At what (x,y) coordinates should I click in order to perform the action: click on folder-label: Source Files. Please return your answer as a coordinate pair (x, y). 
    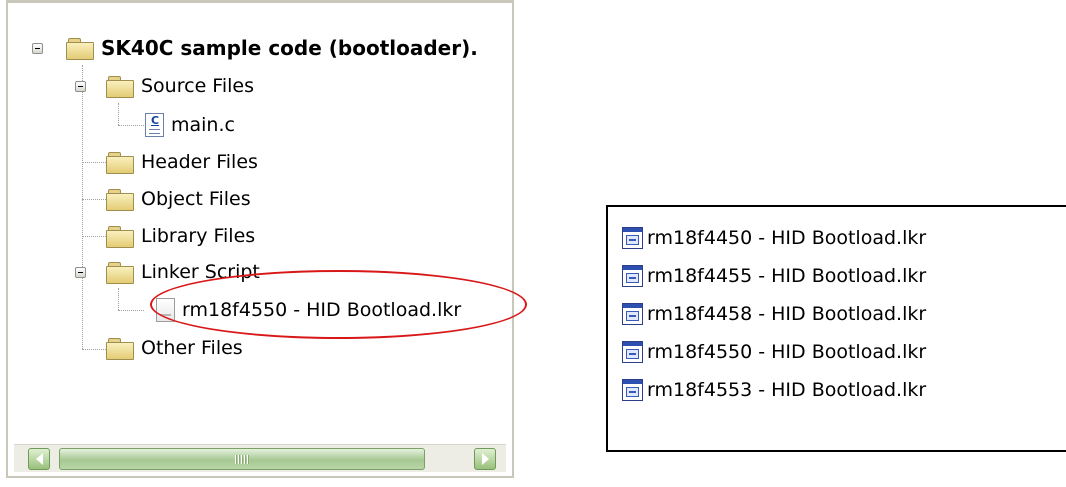
    Looking at the image, I should click on (197, 86).